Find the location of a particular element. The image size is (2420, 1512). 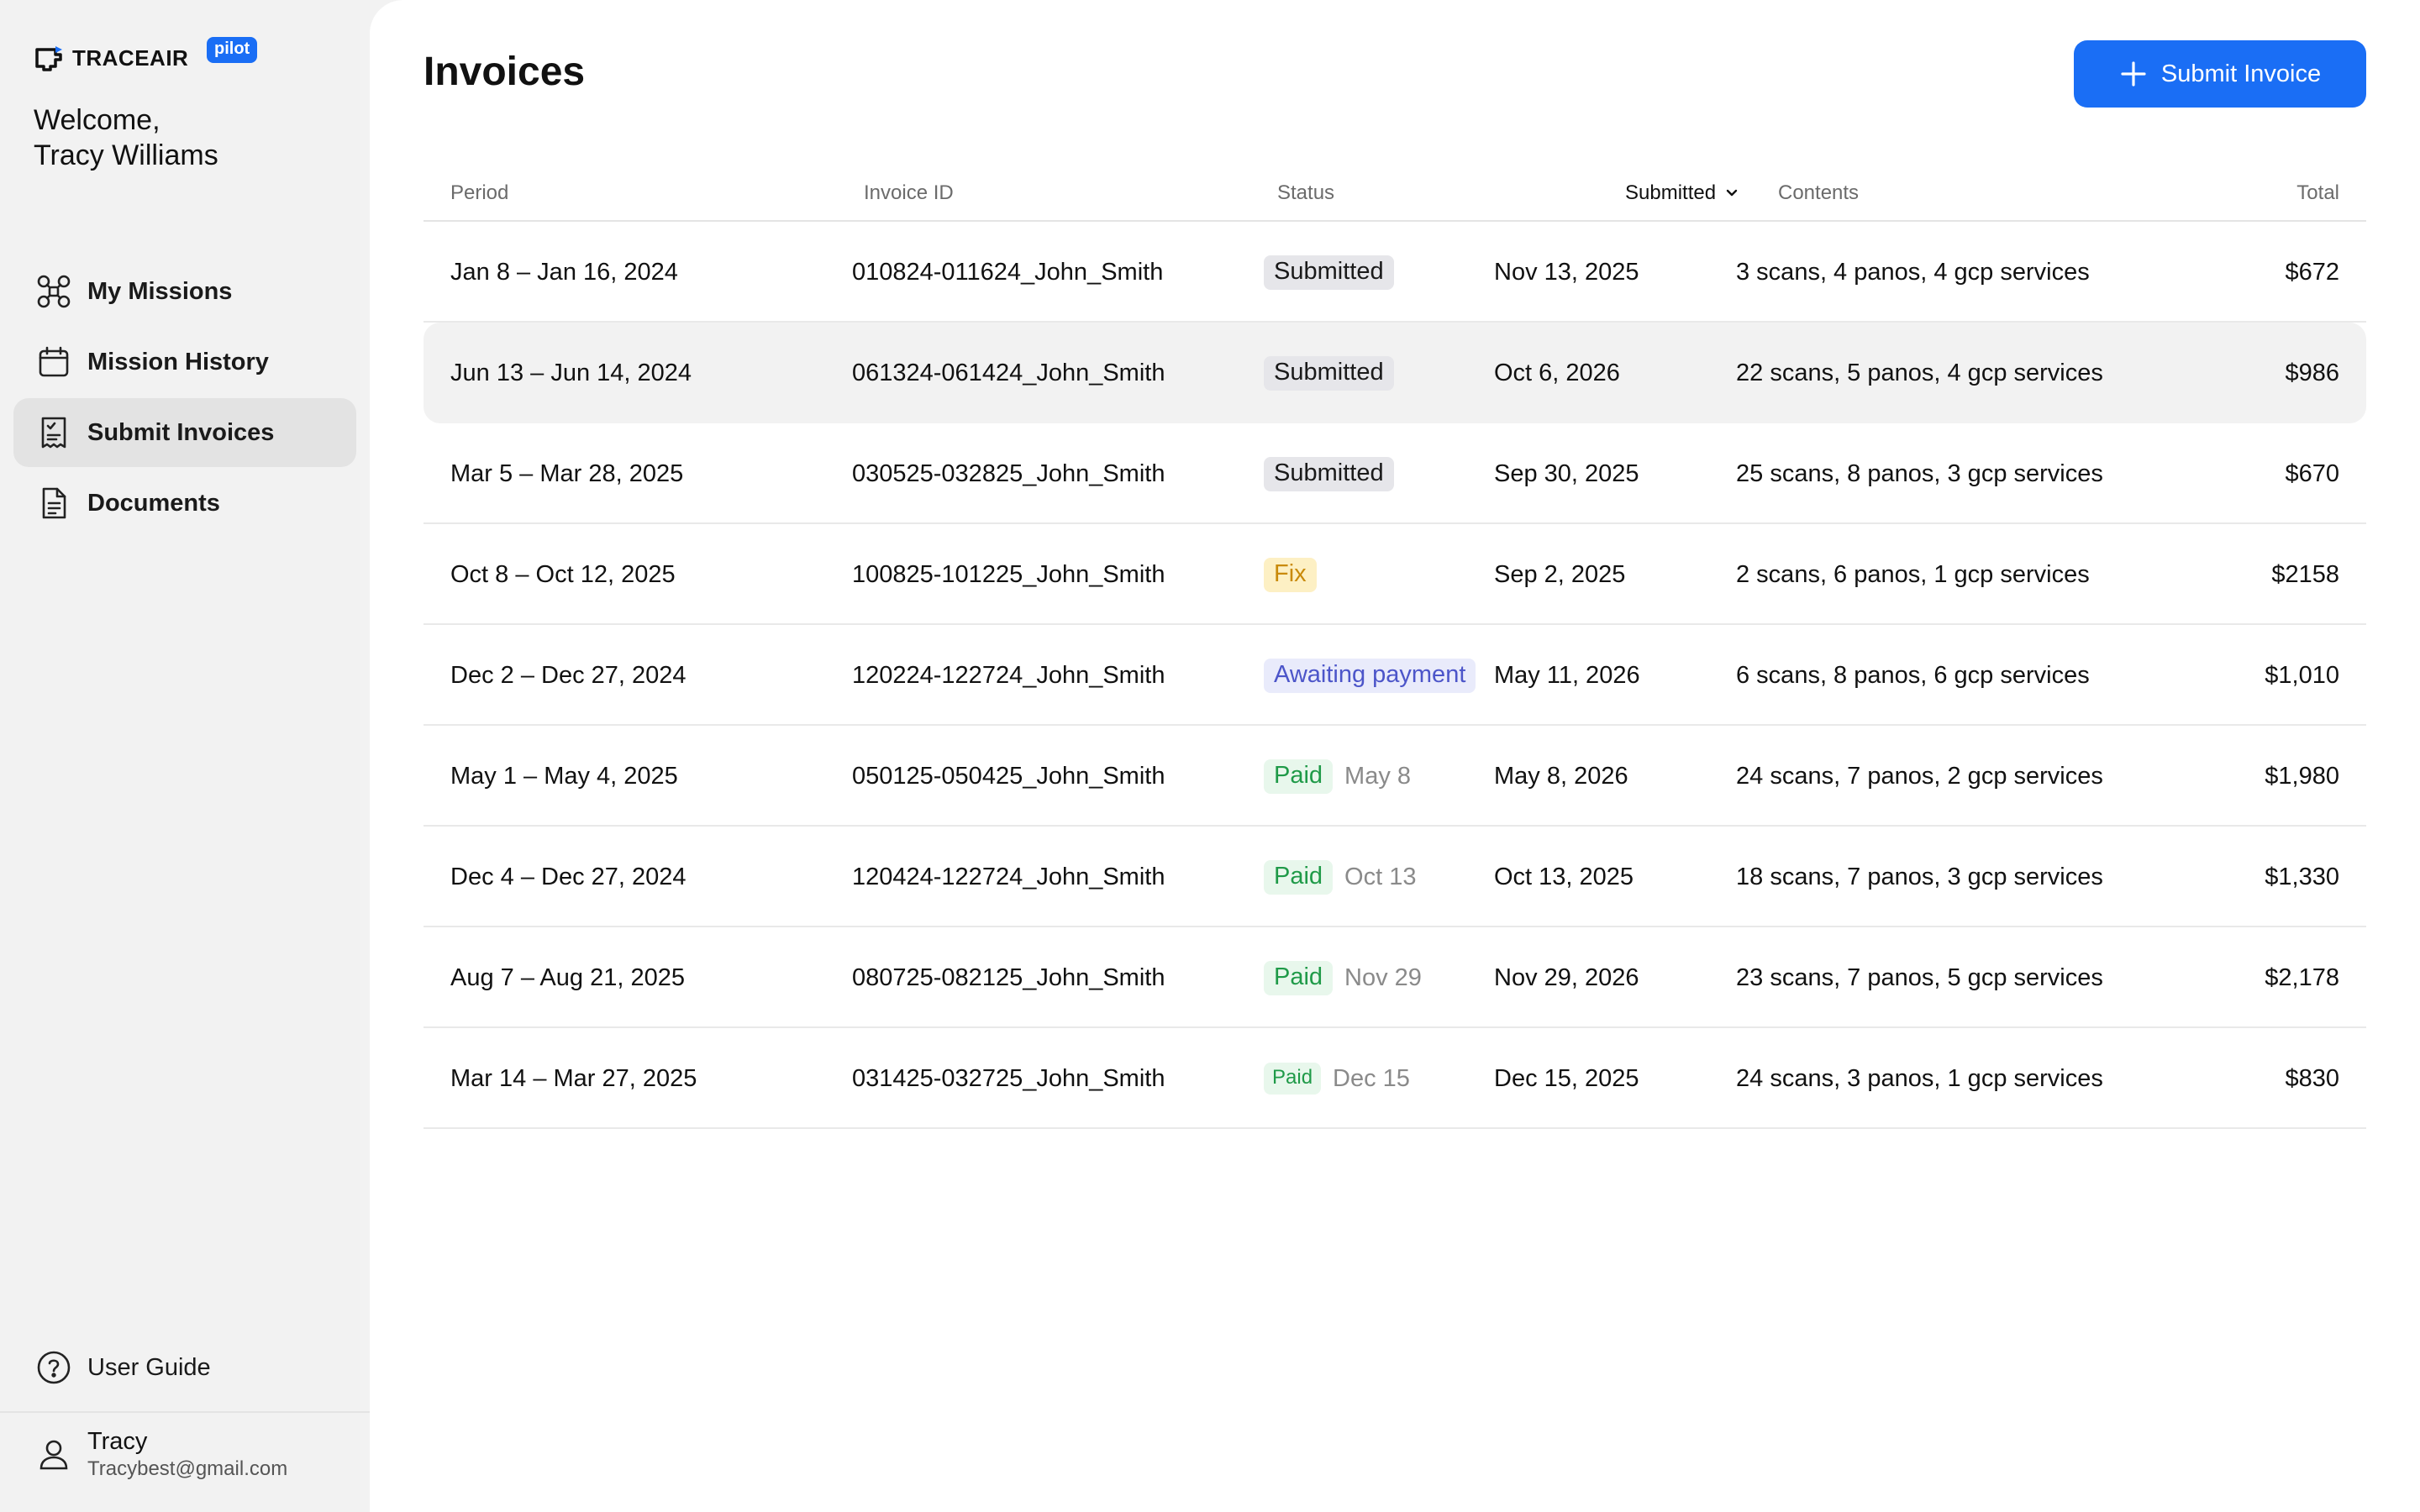

invoice-contents: 24 scans, 7 panos, 2 gcp services is located at coordinates (1920, 776).